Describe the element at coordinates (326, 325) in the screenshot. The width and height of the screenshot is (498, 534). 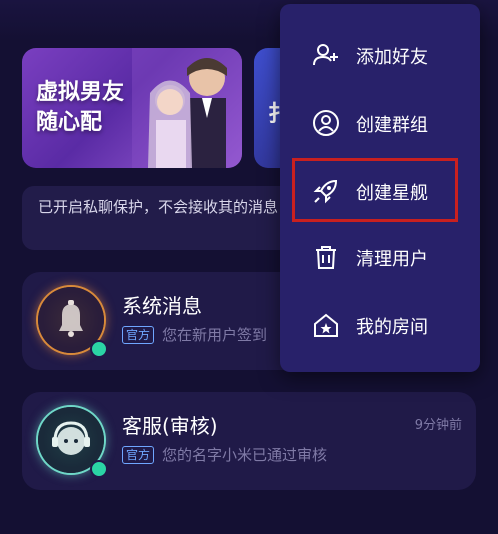
I see `home-icon` at that location.